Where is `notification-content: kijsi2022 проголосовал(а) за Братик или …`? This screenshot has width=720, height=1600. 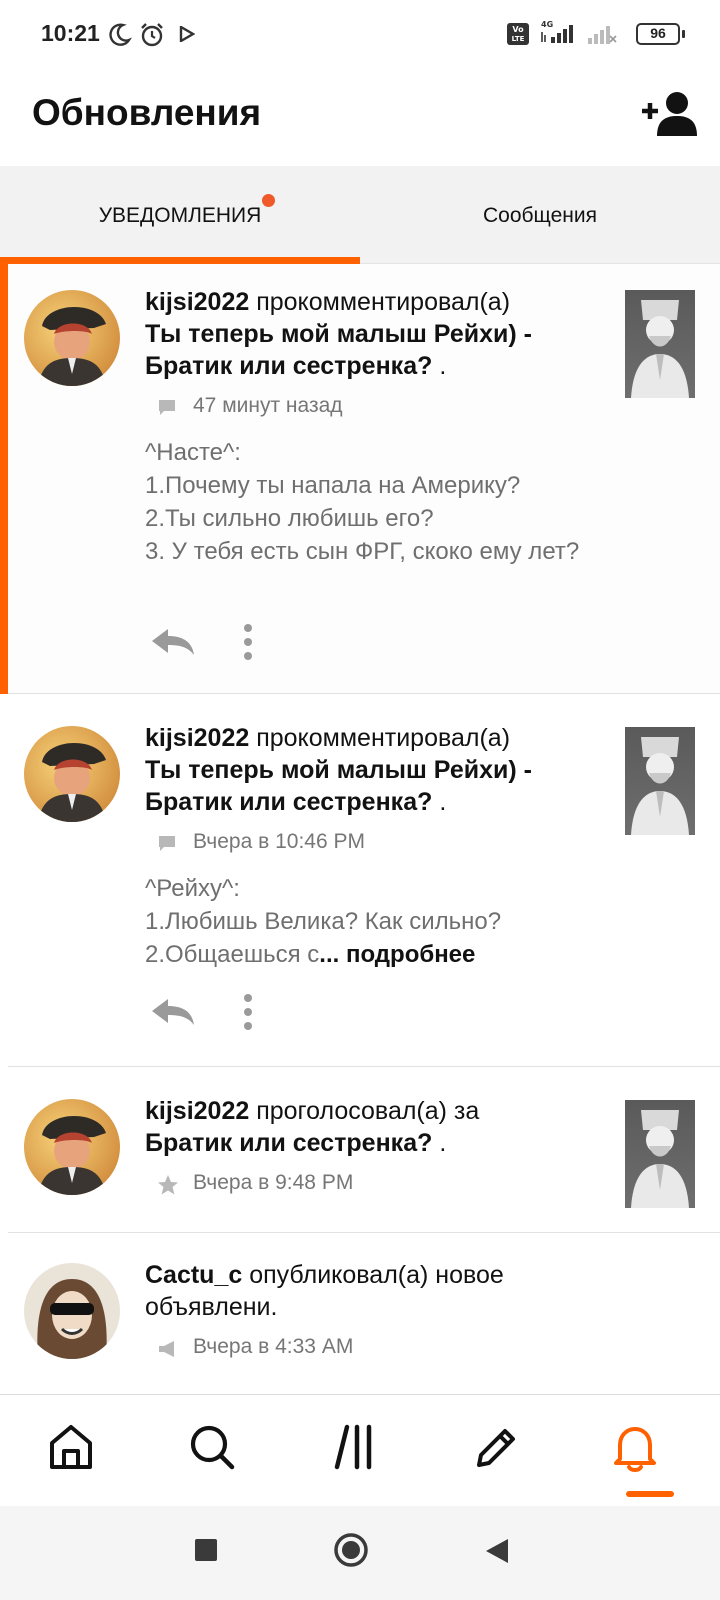
notification-content: kijsi2022 проголосовал(а) за Братик или … is located at coordinates (370, 1147).